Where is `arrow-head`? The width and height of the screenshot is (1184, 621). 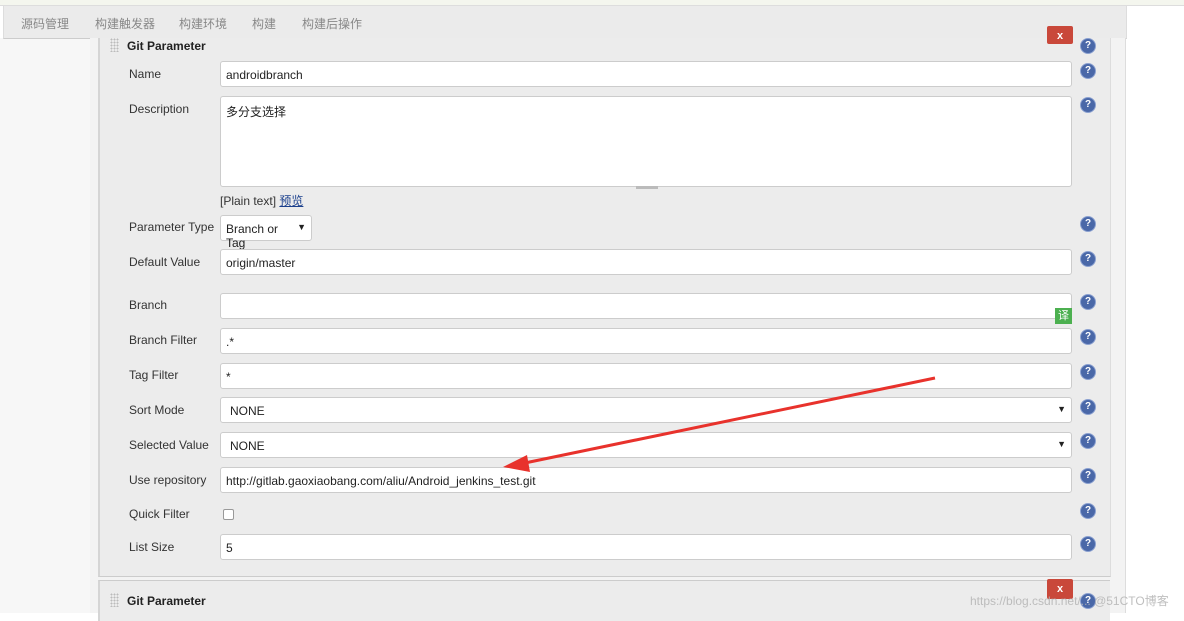
arrow-head is located at coordinates (516, 463).